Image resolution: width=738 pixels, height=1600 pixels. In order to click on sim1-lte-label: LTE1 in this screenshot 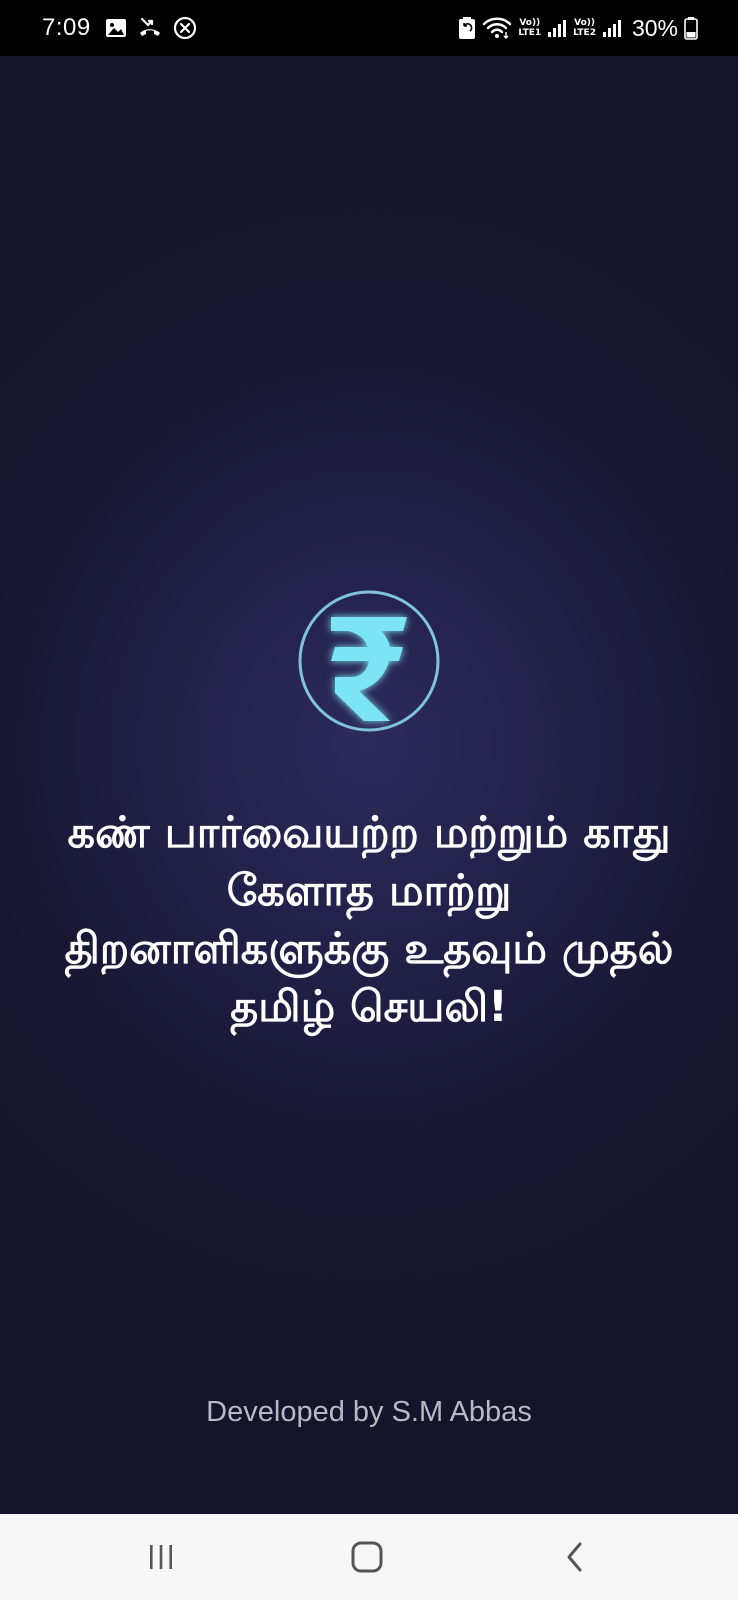, I will do `click(530, 33)`.